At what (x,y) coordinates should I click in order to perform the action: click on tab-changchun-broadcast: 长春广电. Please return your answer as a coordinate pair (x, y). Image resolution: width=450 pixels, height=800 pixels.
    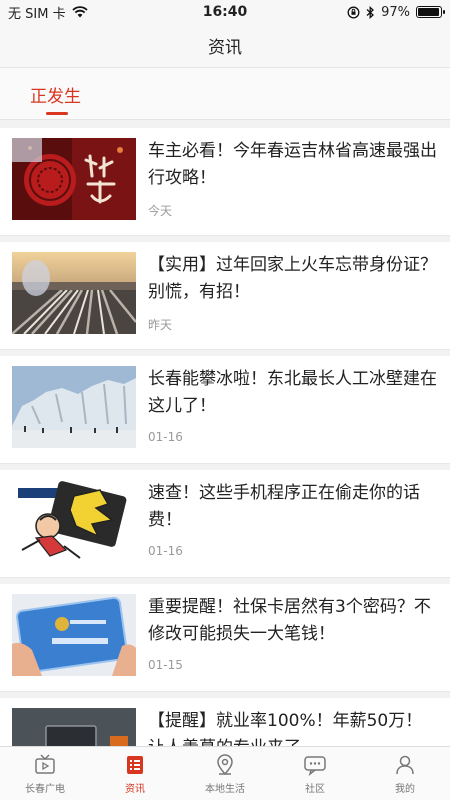
    Looking at the image, I should click on (45, 773).